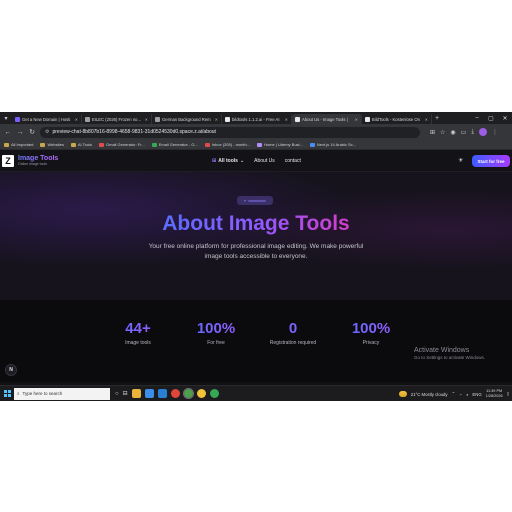  I want to click on taskbar-search: ⌕ Type here to search, so click(62, 393).